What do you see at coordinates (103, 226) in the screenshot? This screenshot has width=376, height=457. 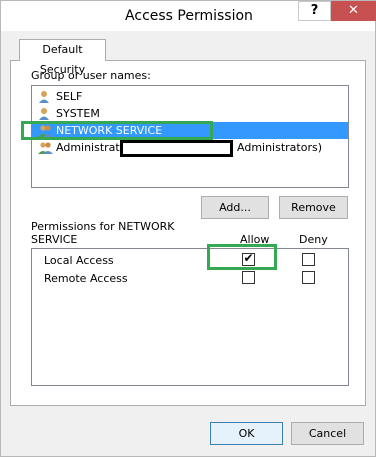 I see `permissions-label-line1: Permissions for NETWORK` at bounding box center [103, 226].